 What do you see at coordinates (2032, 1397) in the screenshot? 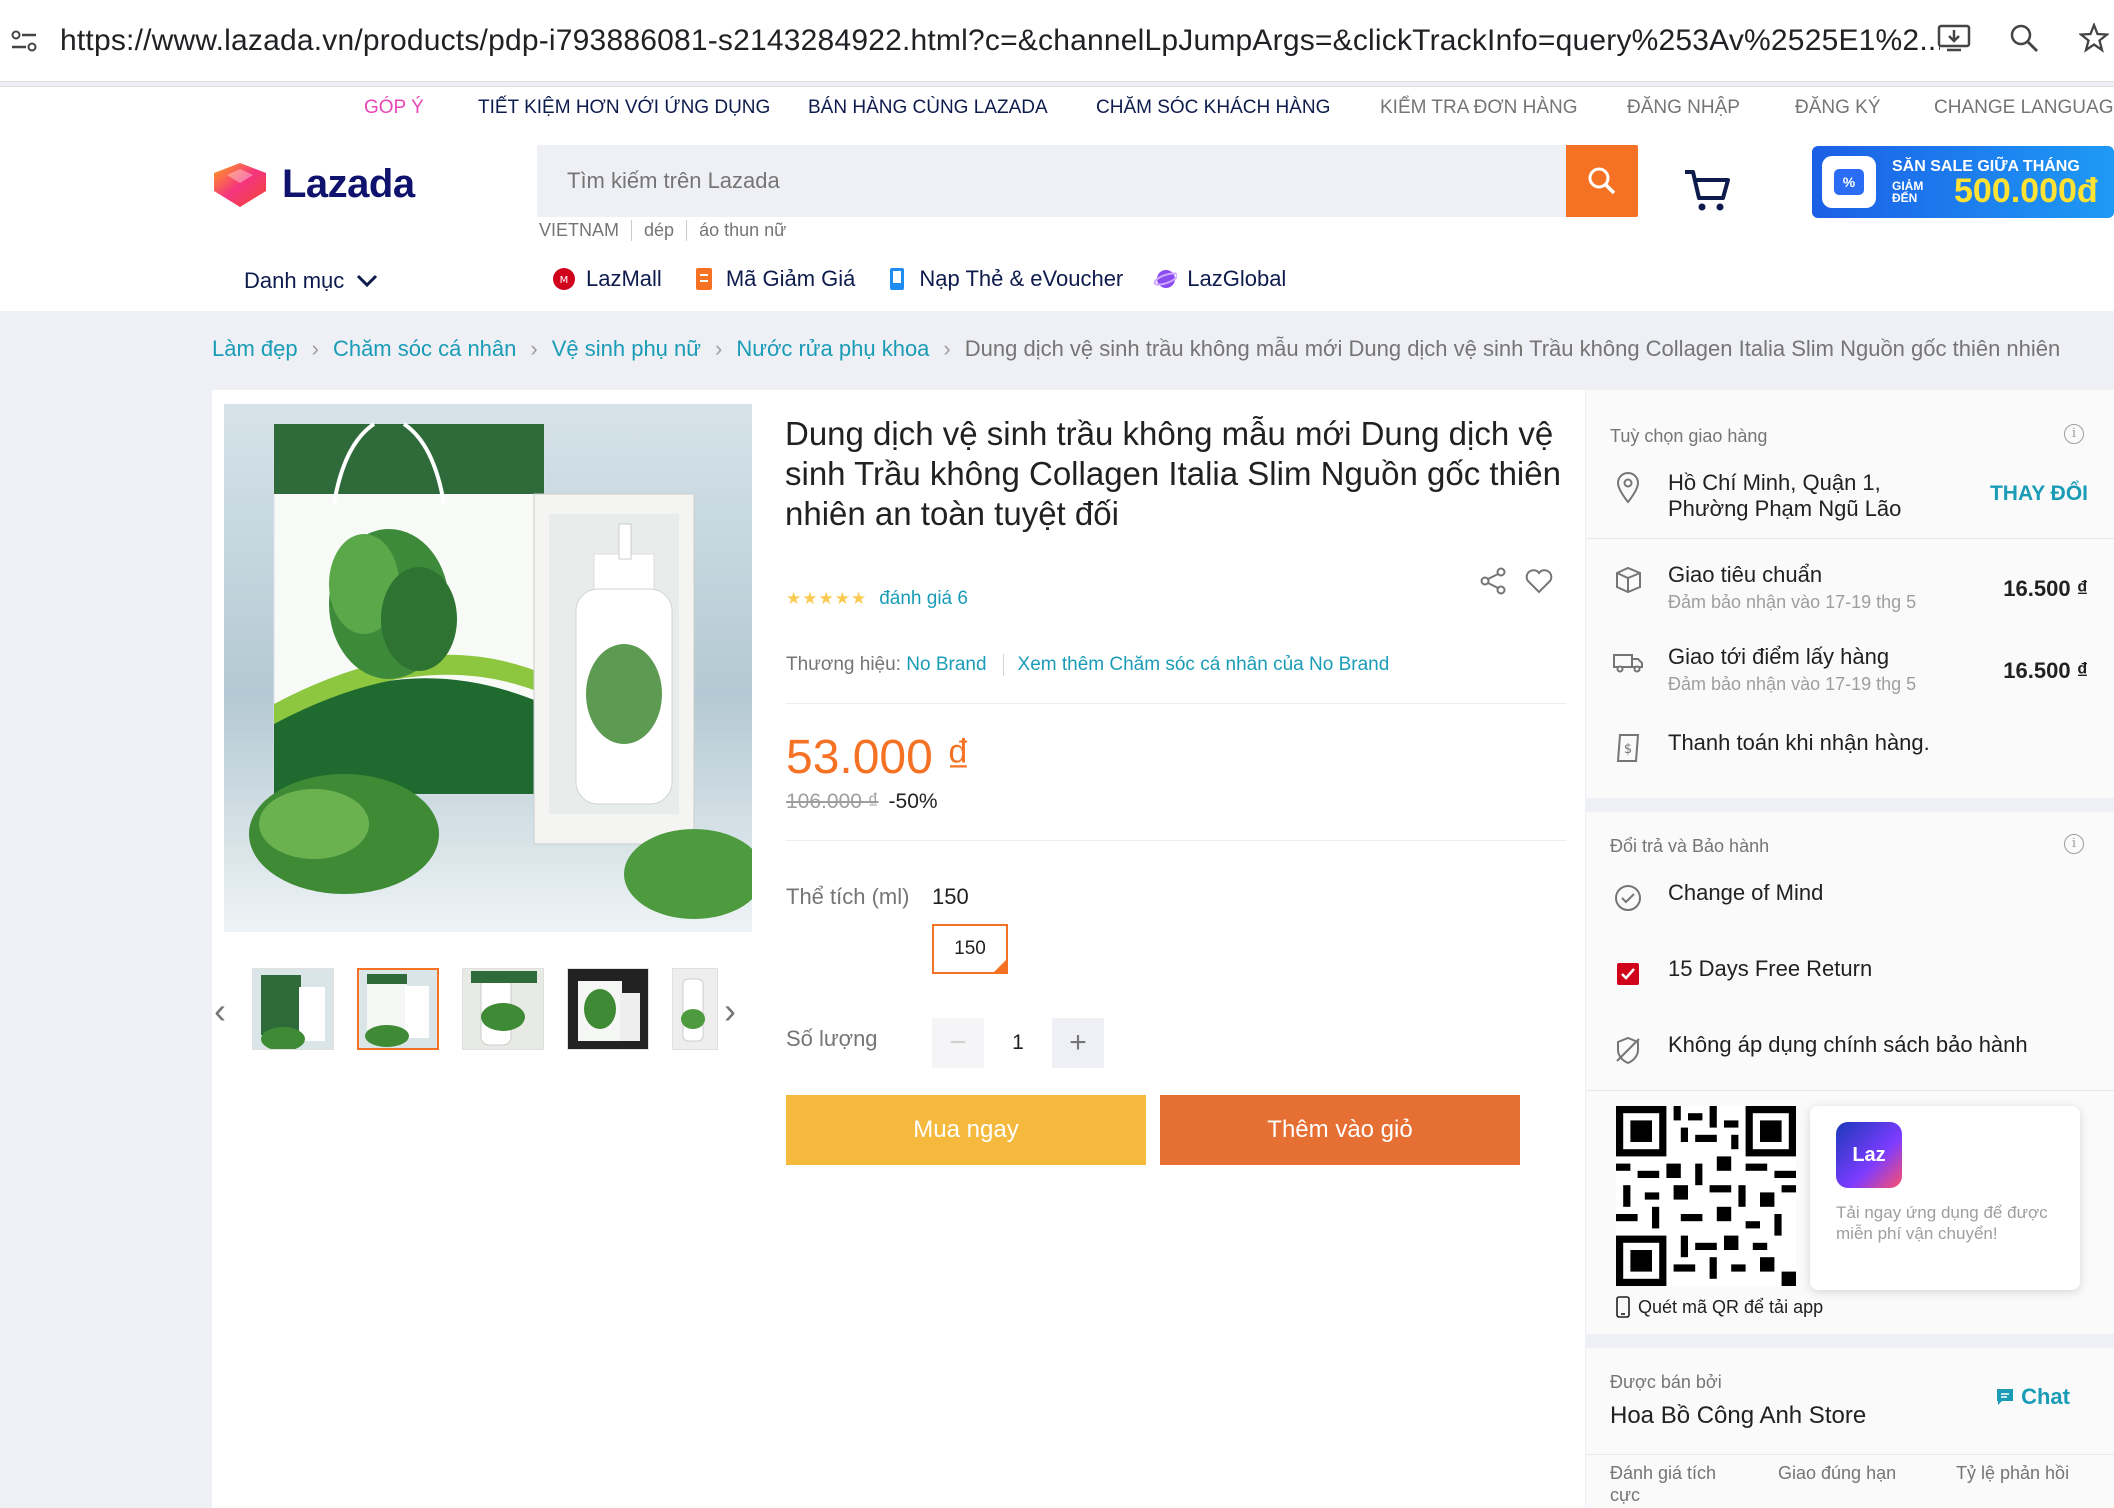
I see `chat-button: Chat` at bounding box center [2032, 1397].